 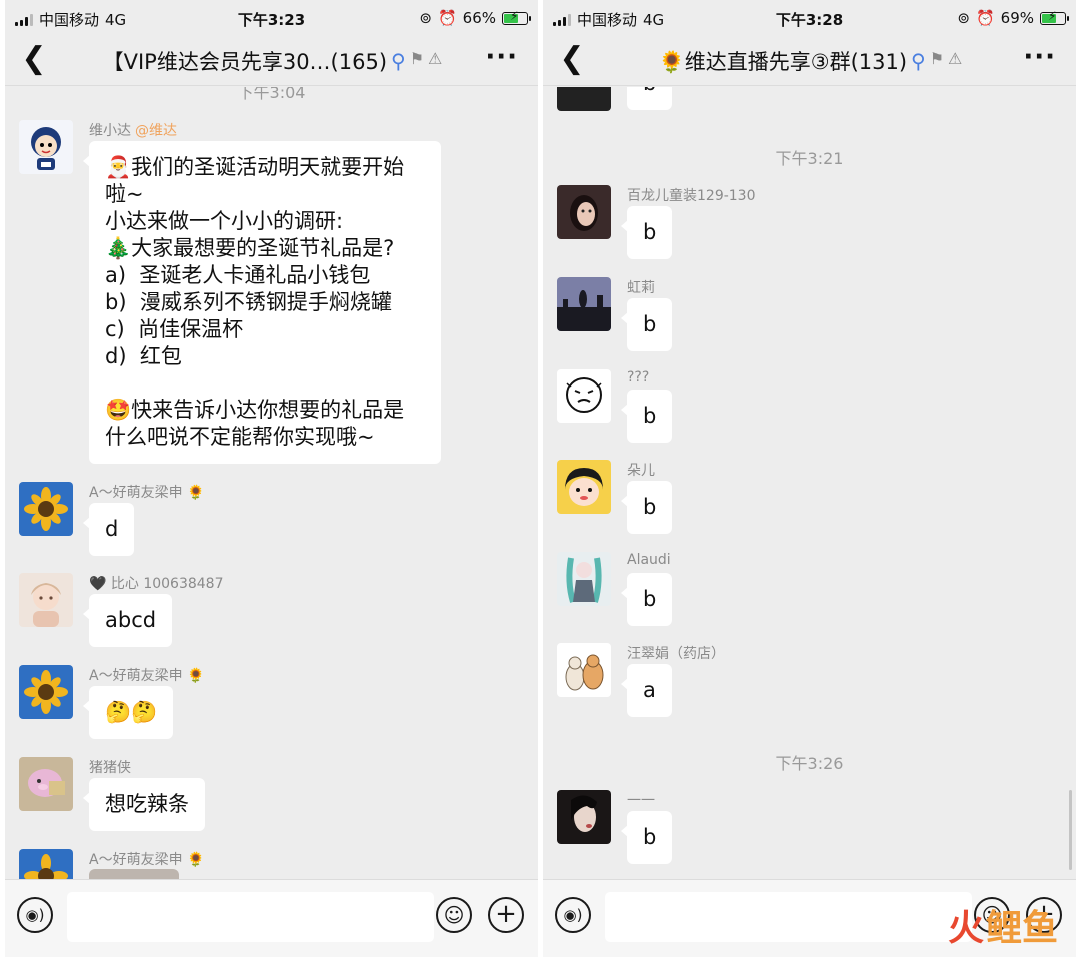 I want to click on message-item: 虹莉 b, so click(x=811, y=317).